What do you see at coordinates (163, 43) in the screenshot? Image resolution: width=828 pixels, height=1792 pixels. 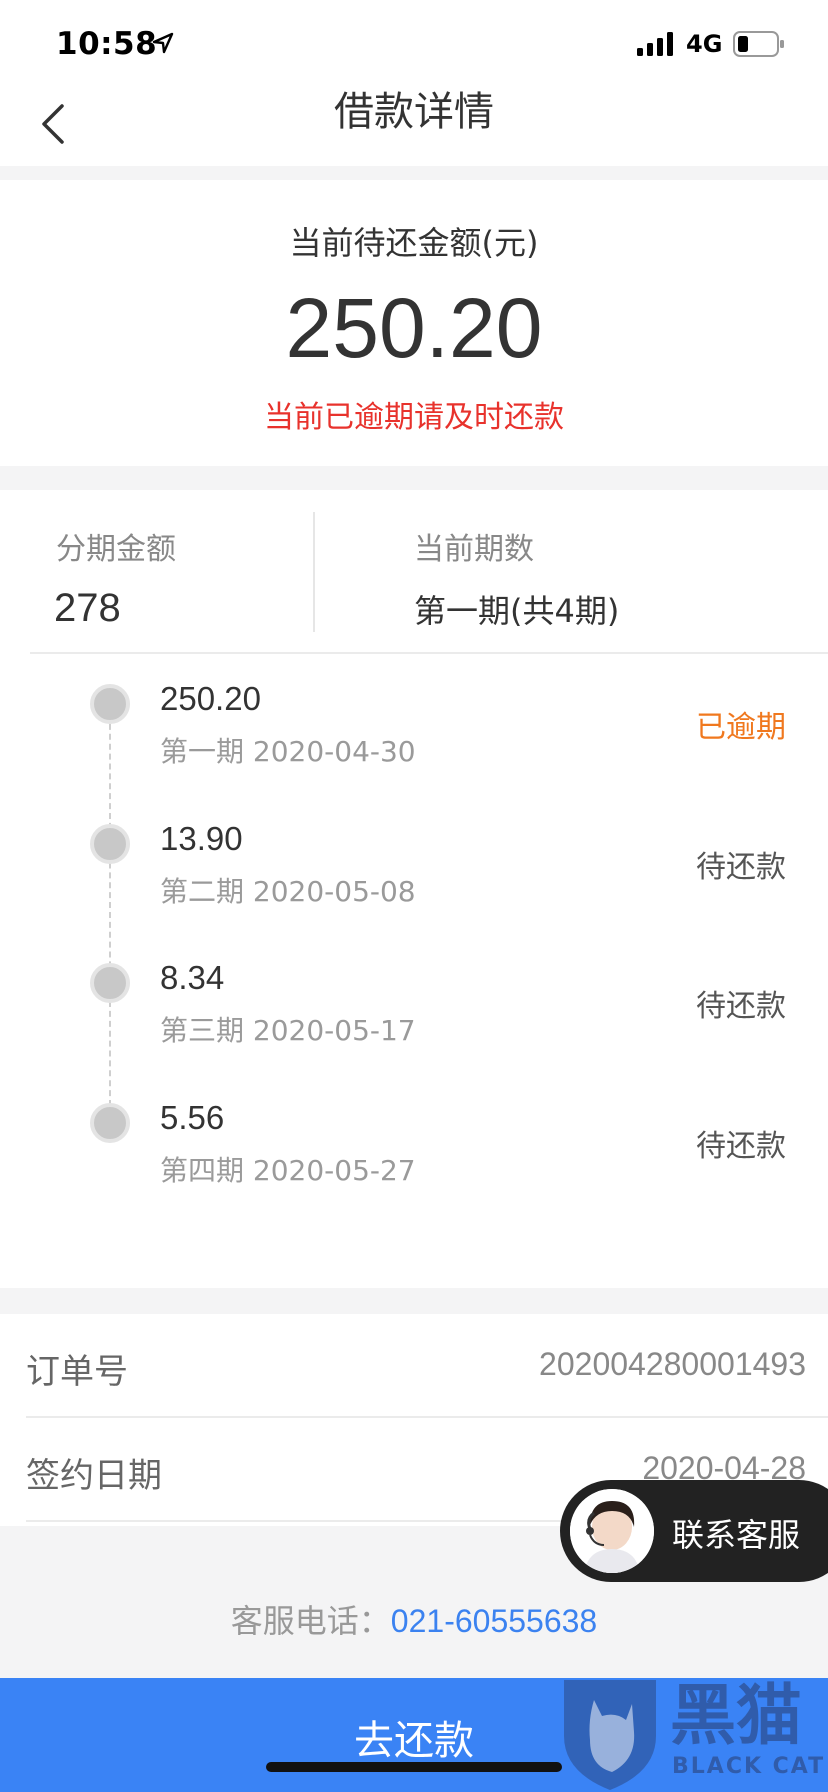 I see `location-arrow-icon` at bounding box center [163, 43].